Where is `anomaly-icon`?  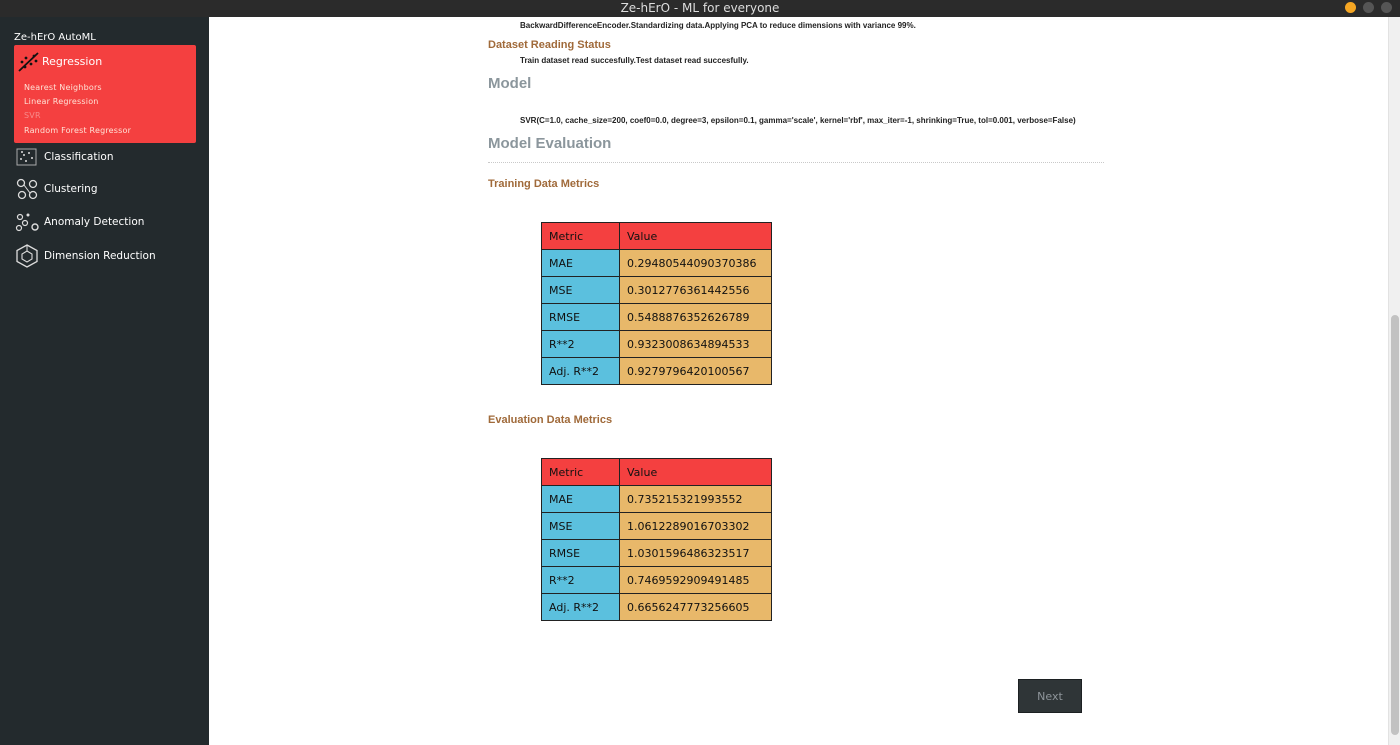 anomaly-icon is located at coordinates (27, 222).